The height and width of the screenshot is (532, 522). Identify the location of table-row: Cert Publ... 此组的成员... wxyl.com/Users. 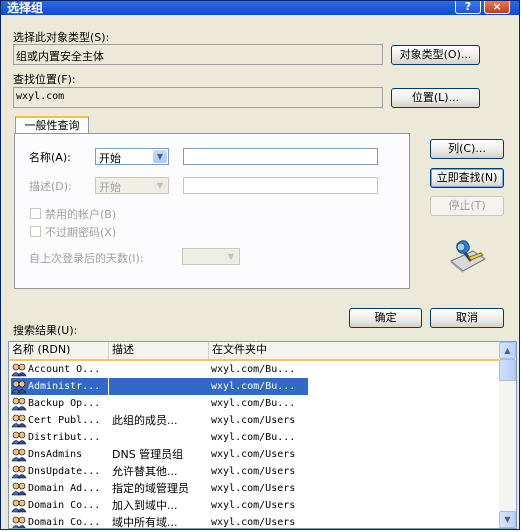
(254, 420).